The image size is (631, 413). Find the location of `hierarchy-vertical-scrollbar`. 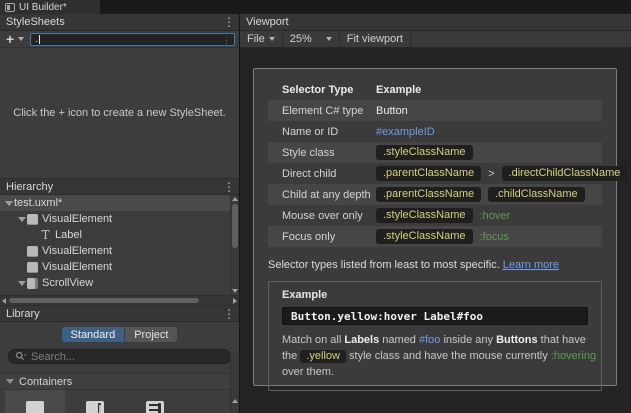

hierarchy-vertical-scrollbar is located at coordinates (234, 245).